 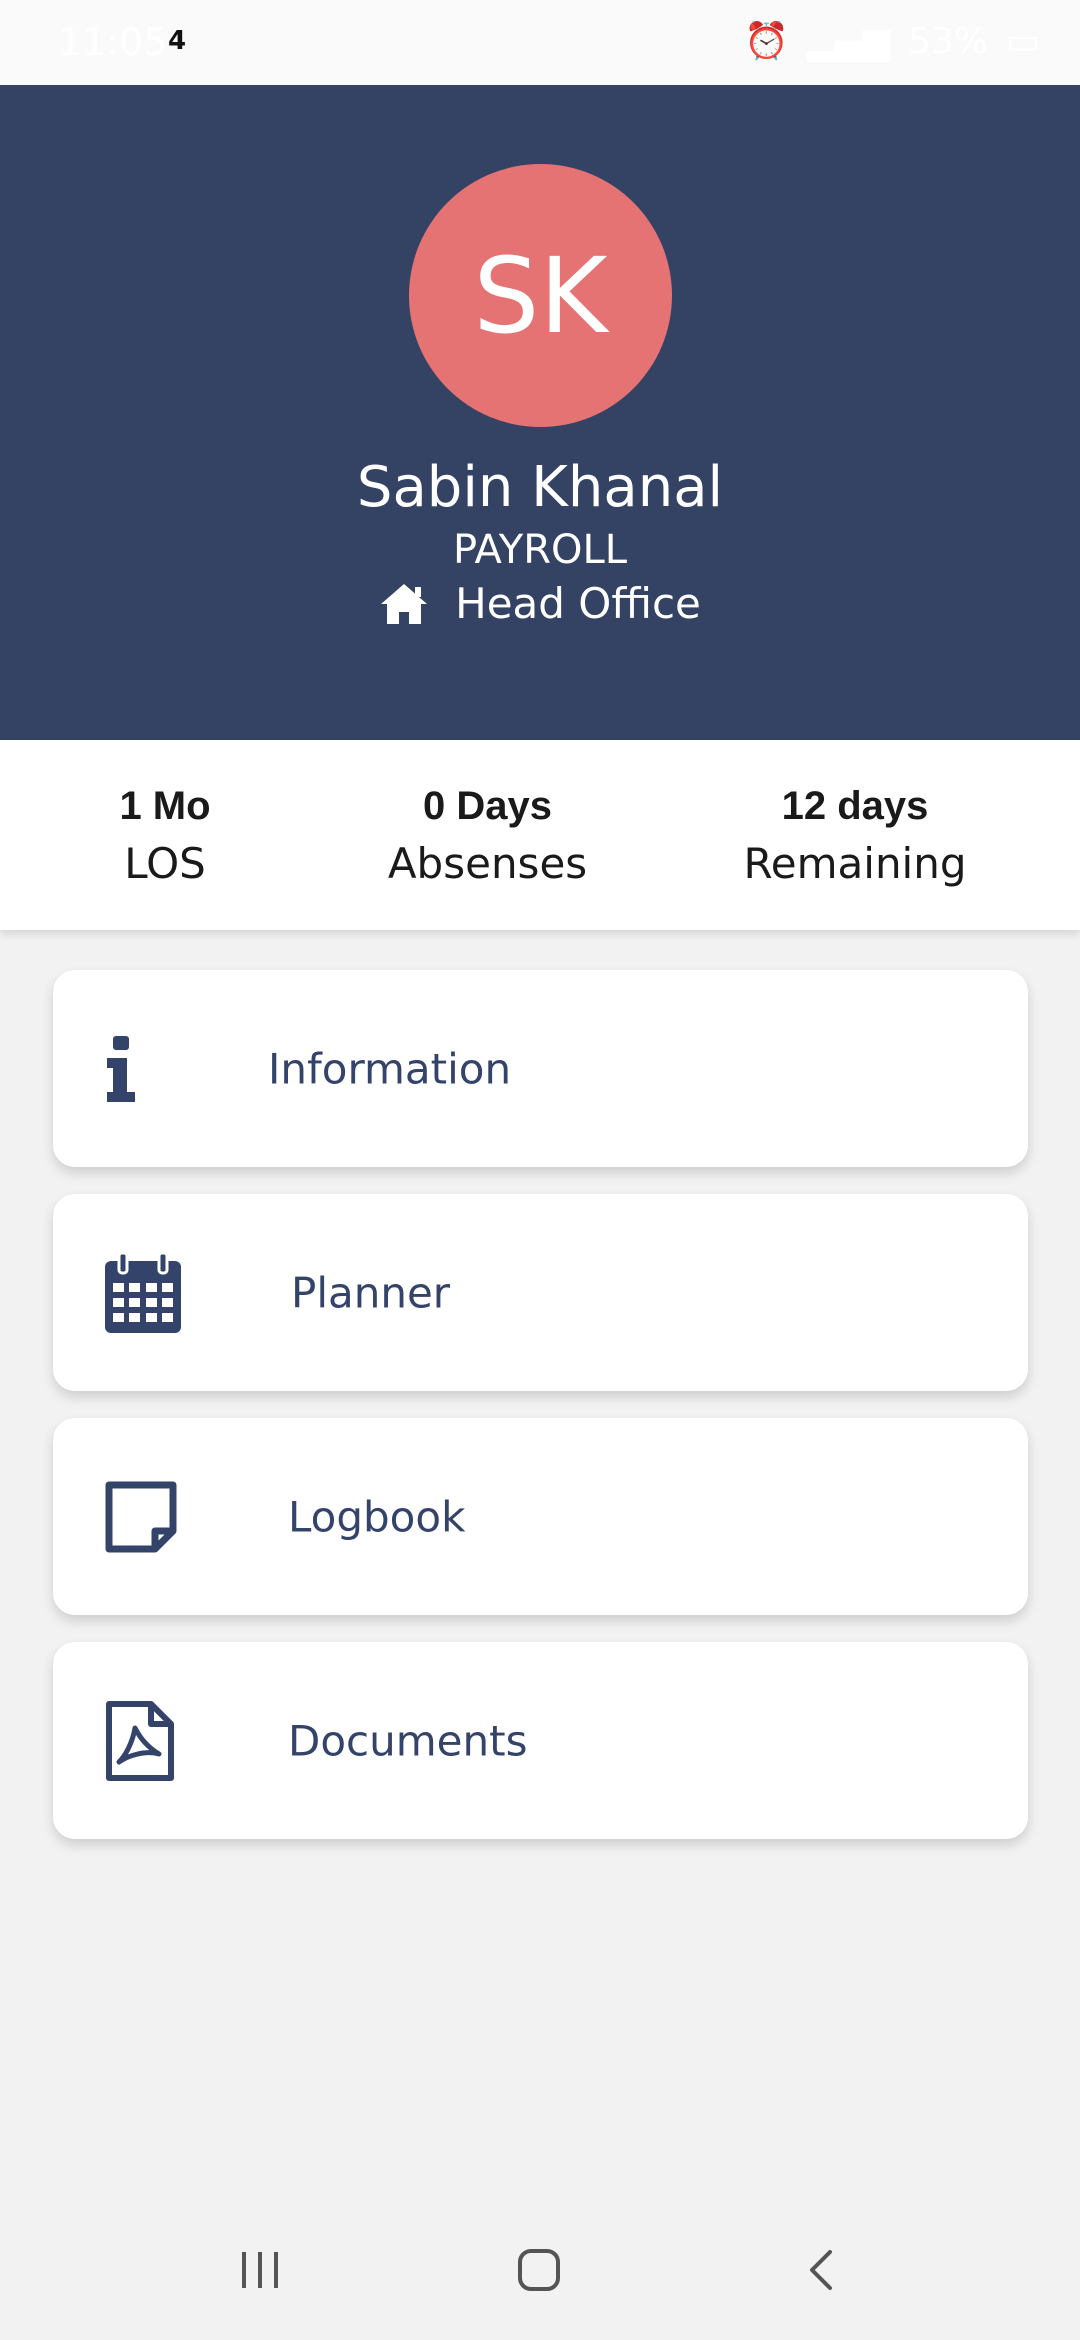 What do you see at coordinates (766, 41) in the screenshot?
I see `alarm-icon: ⏰` at bounding box center [766, 41].